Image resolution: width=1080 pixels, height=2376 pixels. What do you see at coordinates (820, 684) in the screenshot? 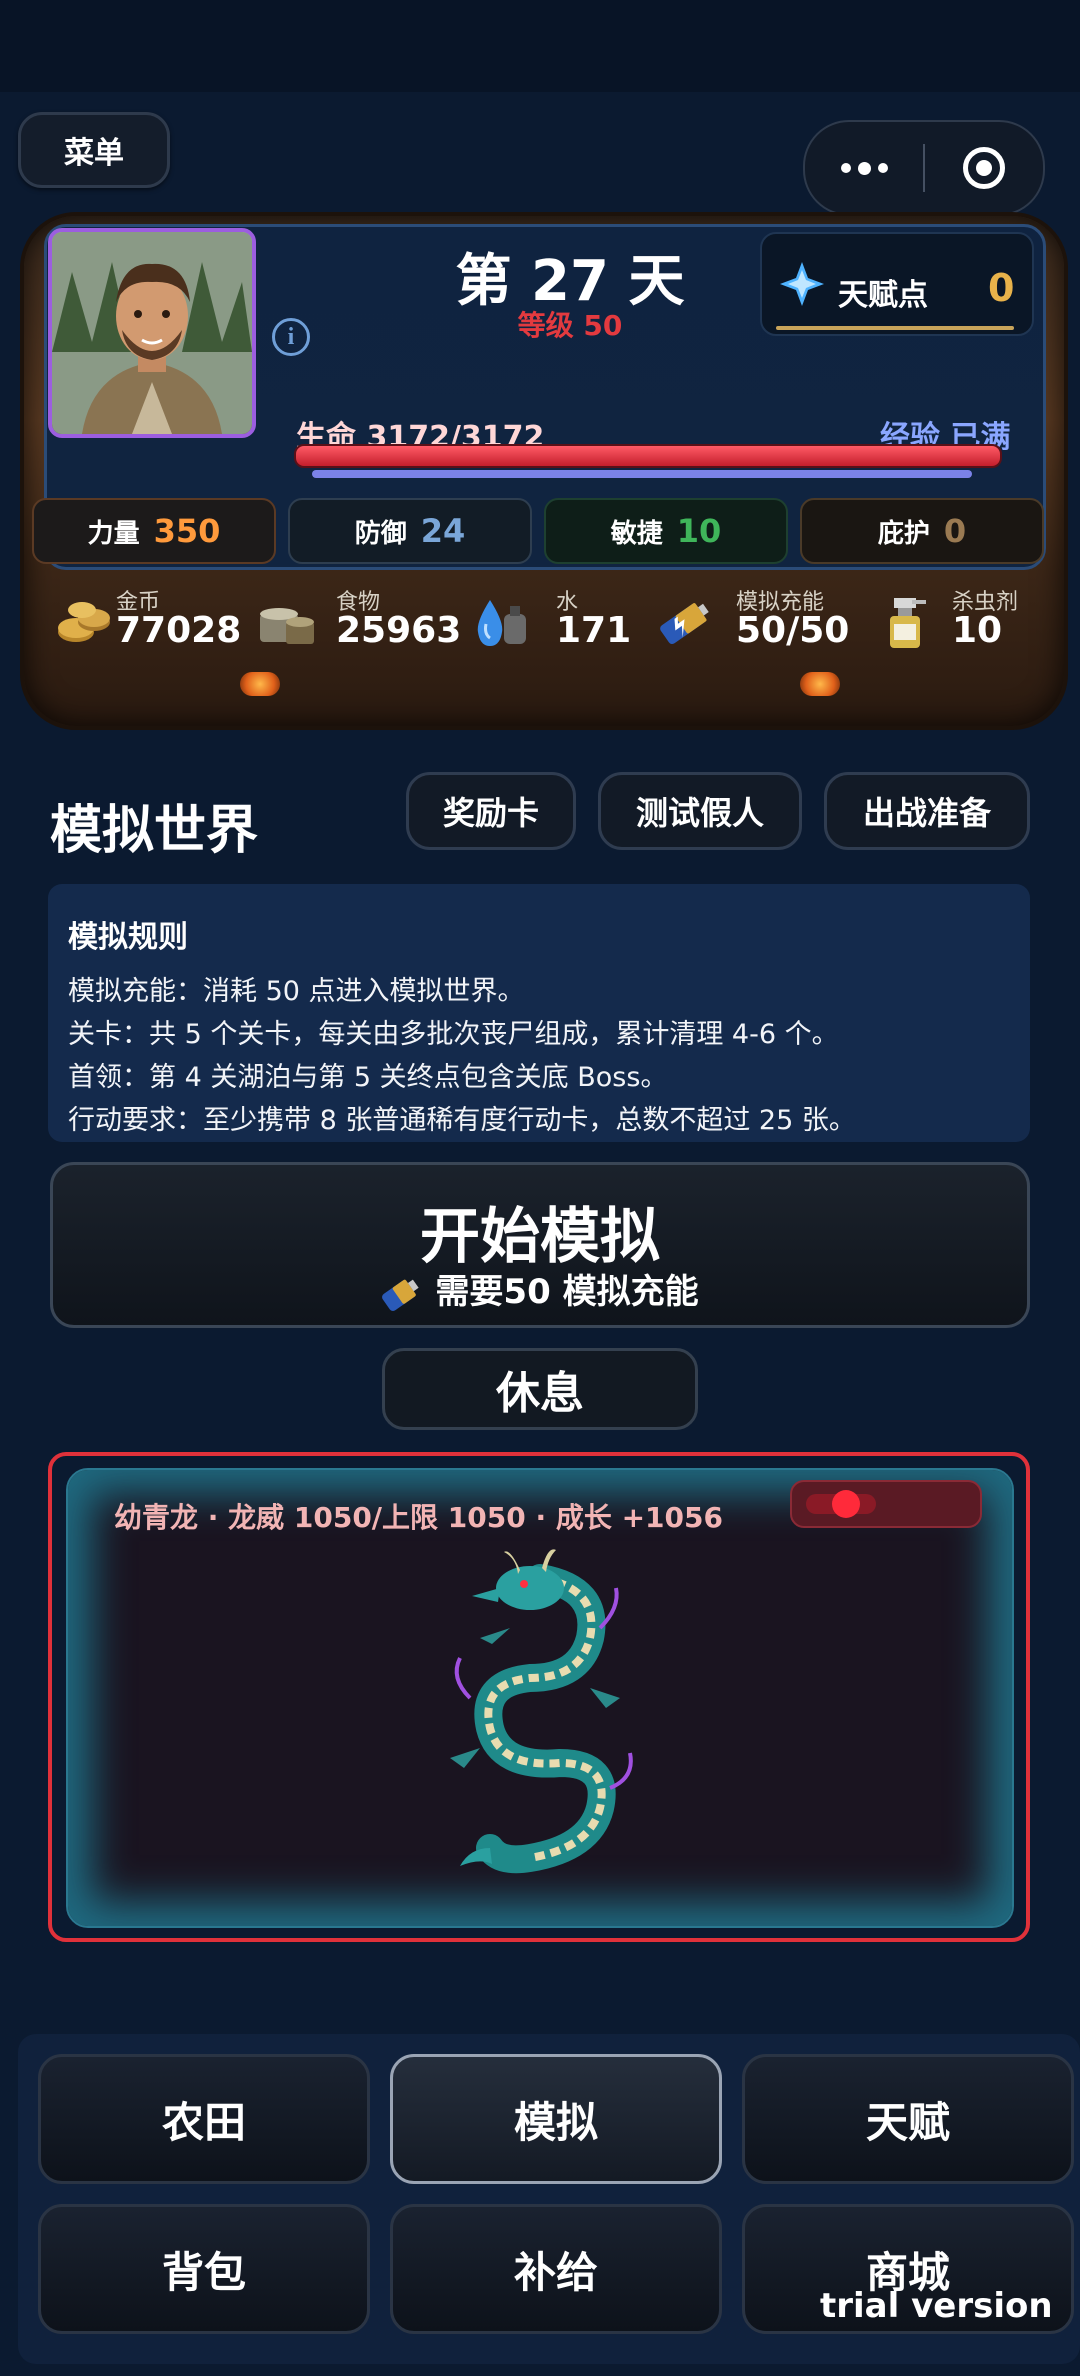
I see `panel-lamp-right` at bounding box center [820, 684].